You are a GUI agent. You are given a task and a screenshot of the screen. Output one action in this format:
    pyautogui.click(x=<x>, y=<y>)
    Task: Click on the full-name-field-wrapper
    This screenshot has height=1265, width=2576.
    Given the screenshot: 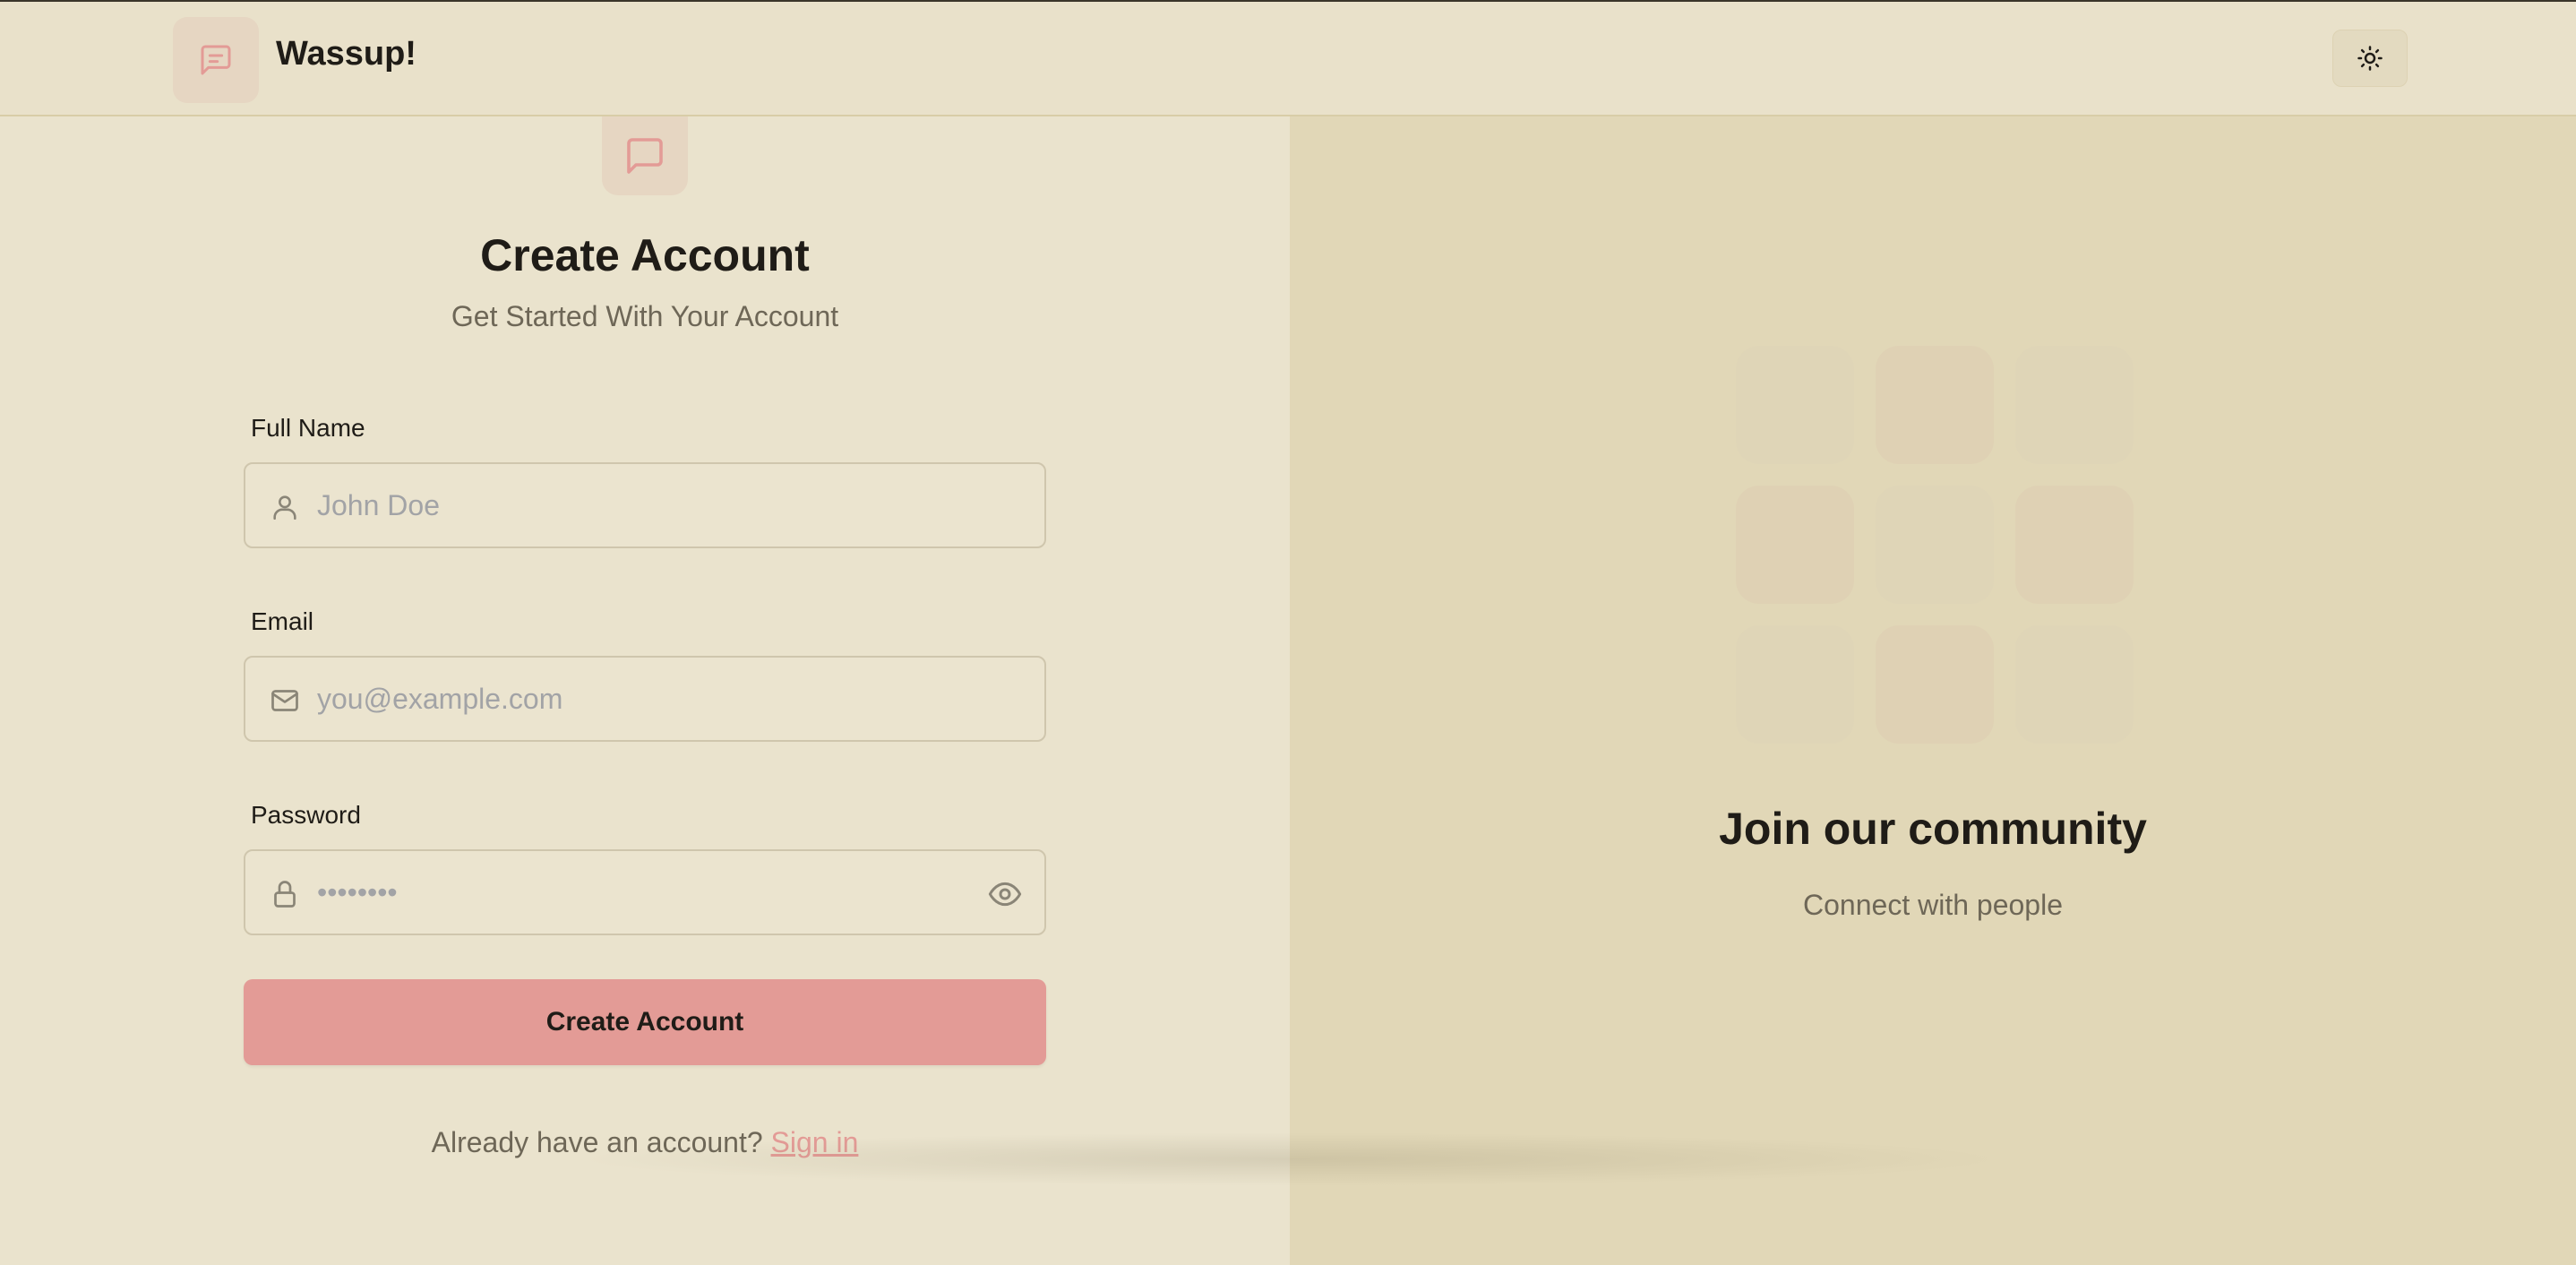 What is the action you would take?
    pyautogui.click(x=645, y=505)
    